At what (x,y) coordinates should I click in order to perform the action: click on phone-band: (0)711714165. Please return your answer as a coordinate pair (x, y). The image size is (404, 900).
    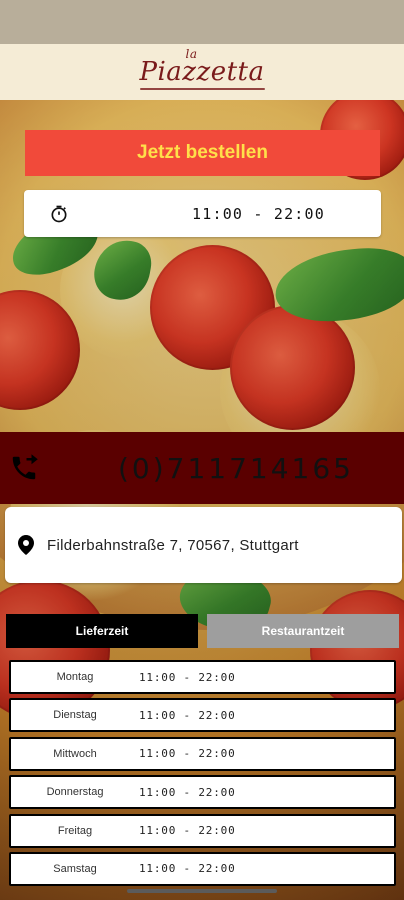
    Looking at the image, I should click on (202, 468).